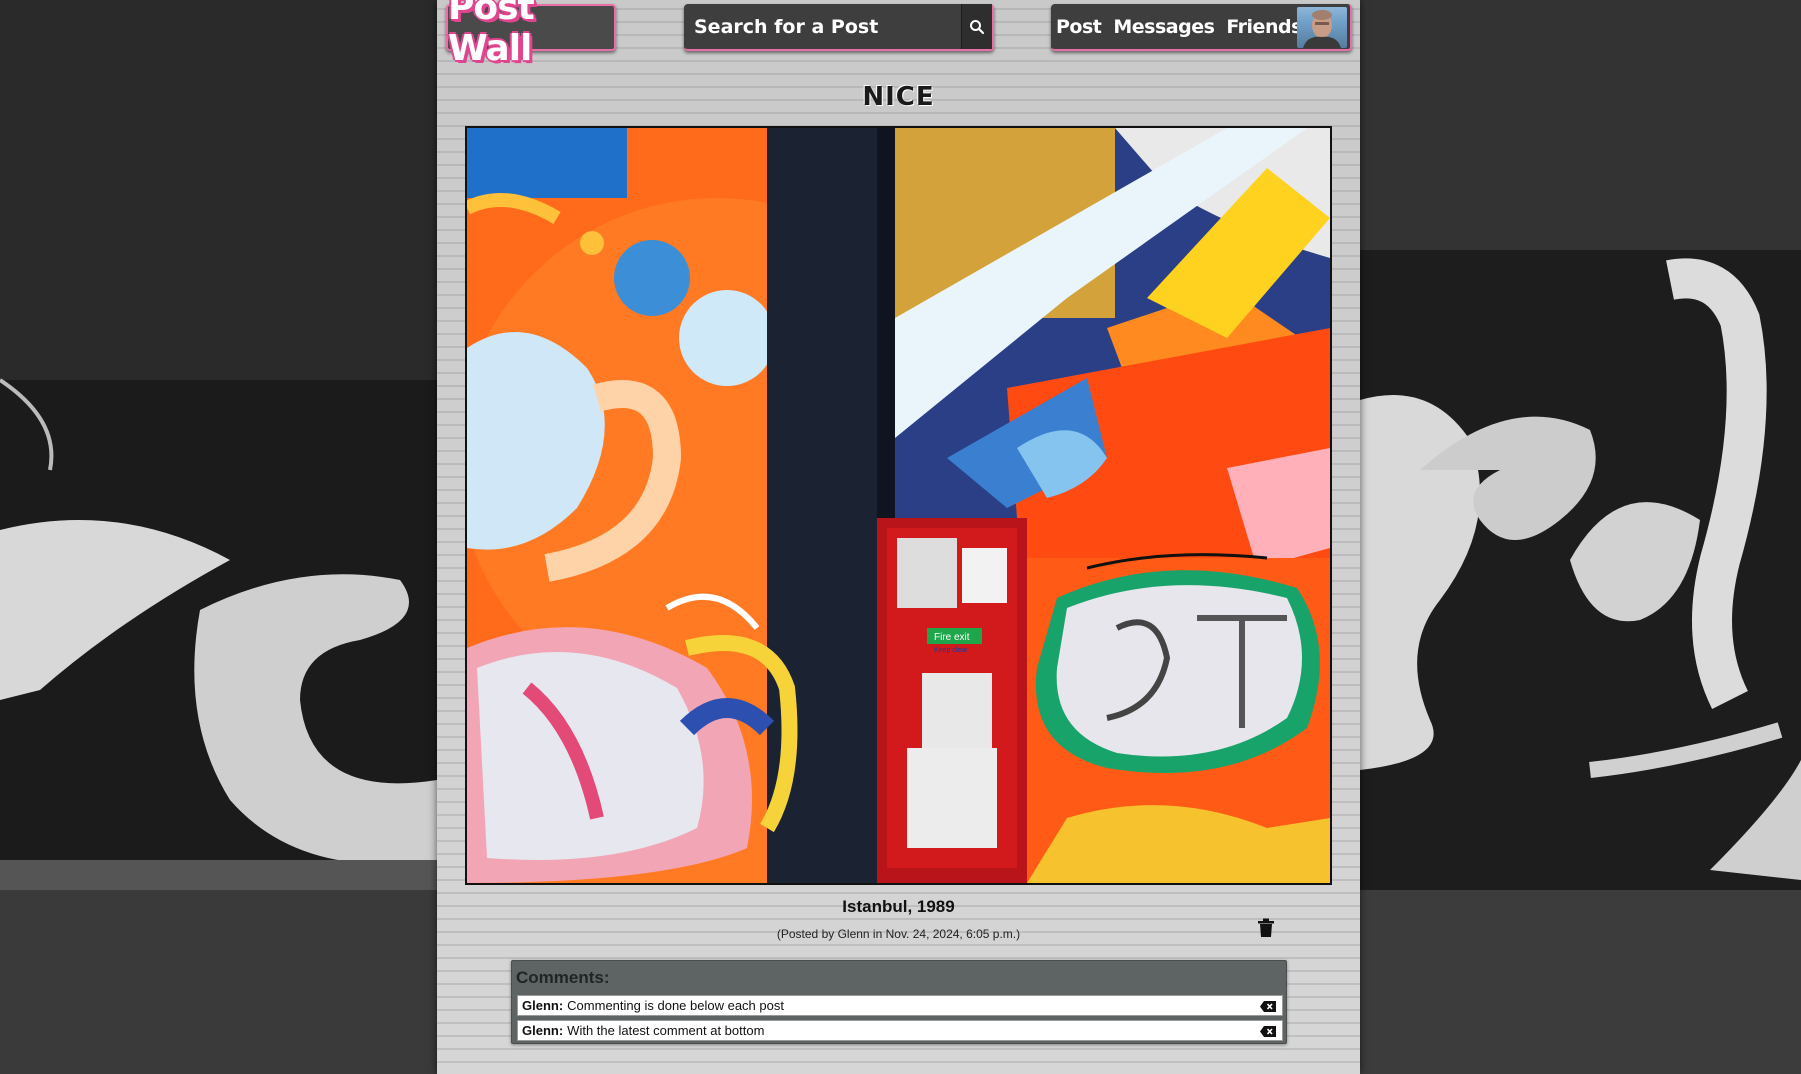  Describe the element at coordinates (491, 34) in the screenshot. I see `brand-name: Post Wall` at that location.